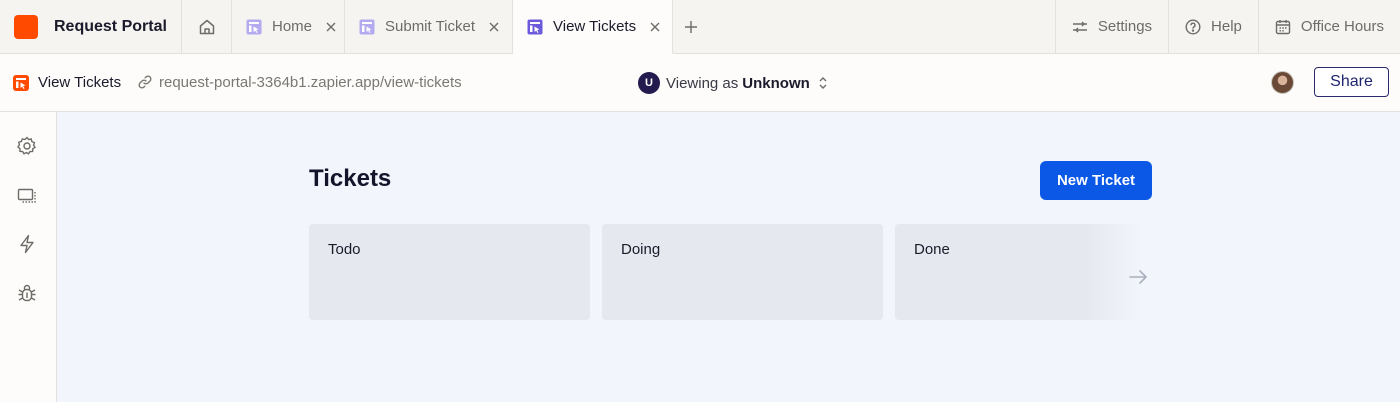 This screenshot has height=402, width=1400. I want to click on app-logo-icon, so click(26, 26).